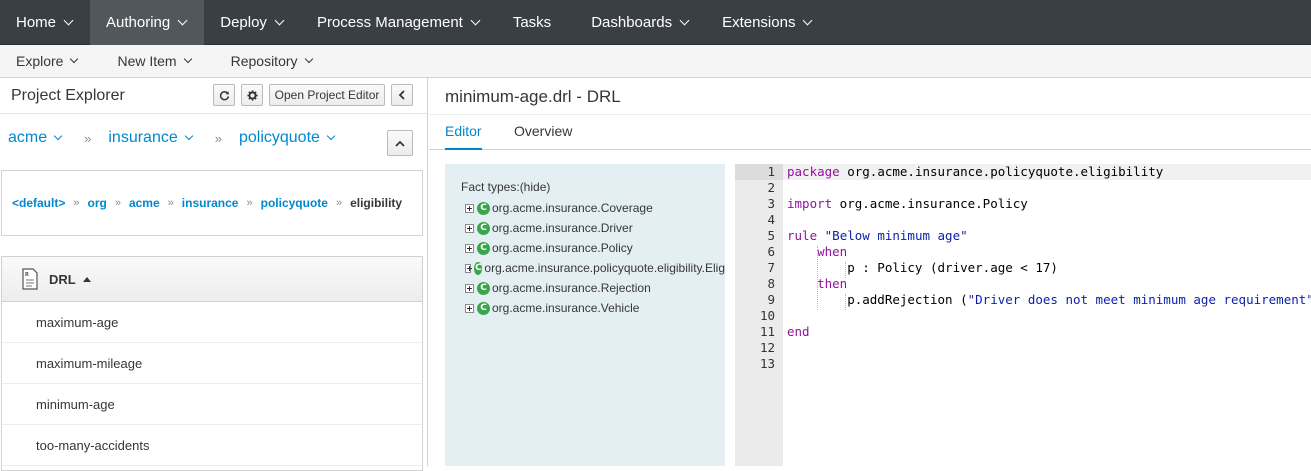  I want to click on subnav-repository: Repository, so click(264, 61).